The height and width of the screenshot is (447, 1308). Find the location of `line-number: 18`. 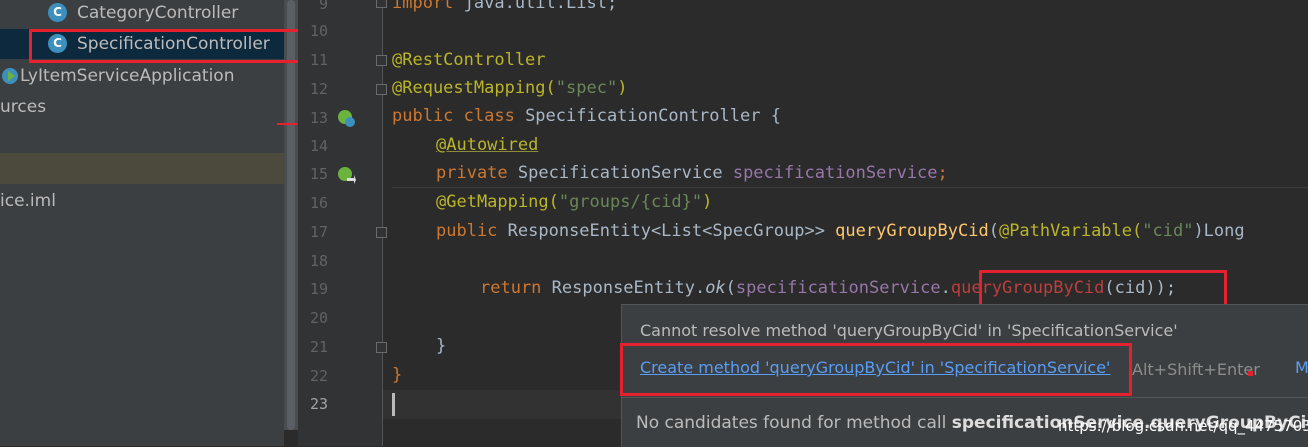

line-number: 18 is located at coordinates (318, 261).